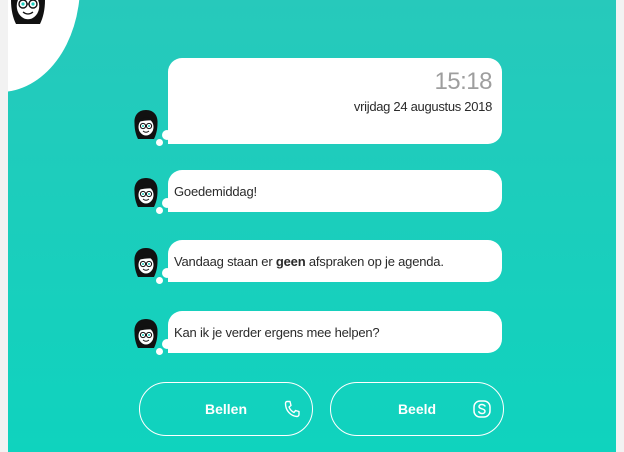  Describe the element at coordinates (482, 409) in the screenshot. I see `skype-icon` at that location.